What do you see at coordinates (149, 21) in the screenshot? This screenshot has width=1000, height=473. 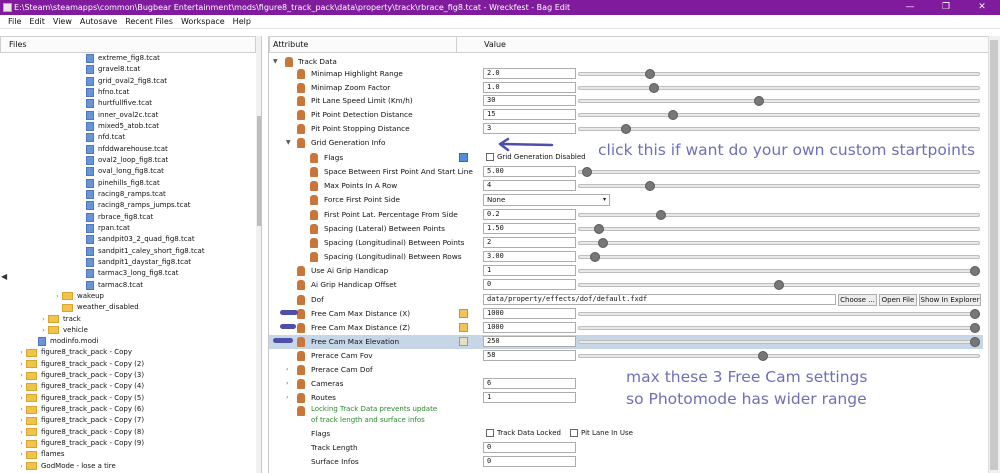 I see `menu-recent-files: Recent Files` at bounding box center [149, 21].